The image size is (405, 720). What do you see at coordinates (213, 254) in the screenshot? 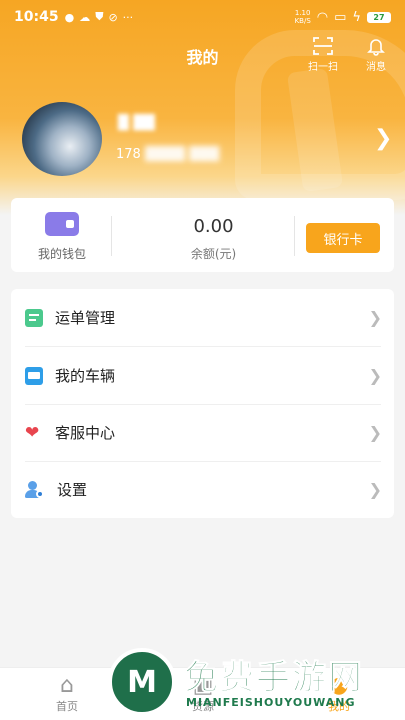
I see `balance-label: 余额(元)` at bounding box center [213, 254].